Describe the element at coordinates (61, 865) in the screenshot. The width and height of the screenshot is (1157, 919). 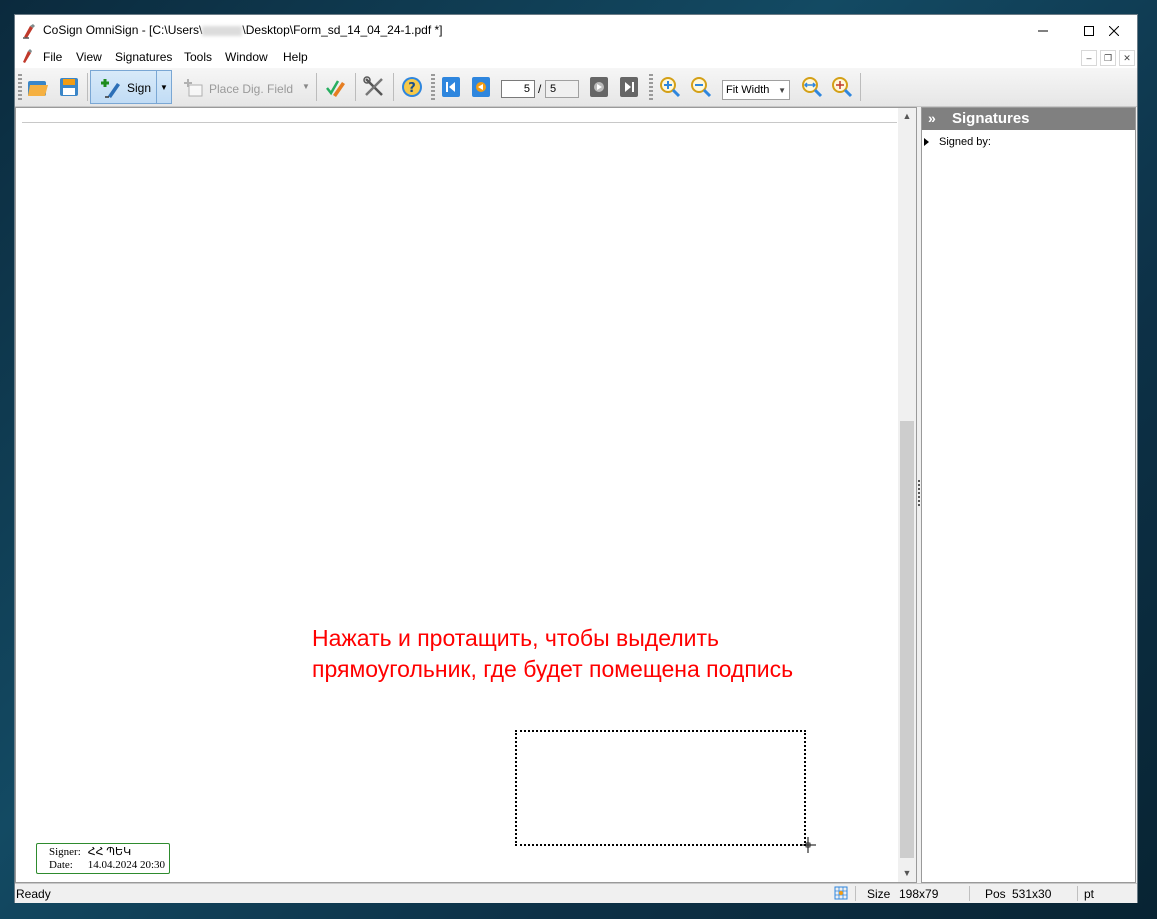
I see `stamp-date-label: Date:` at that location.